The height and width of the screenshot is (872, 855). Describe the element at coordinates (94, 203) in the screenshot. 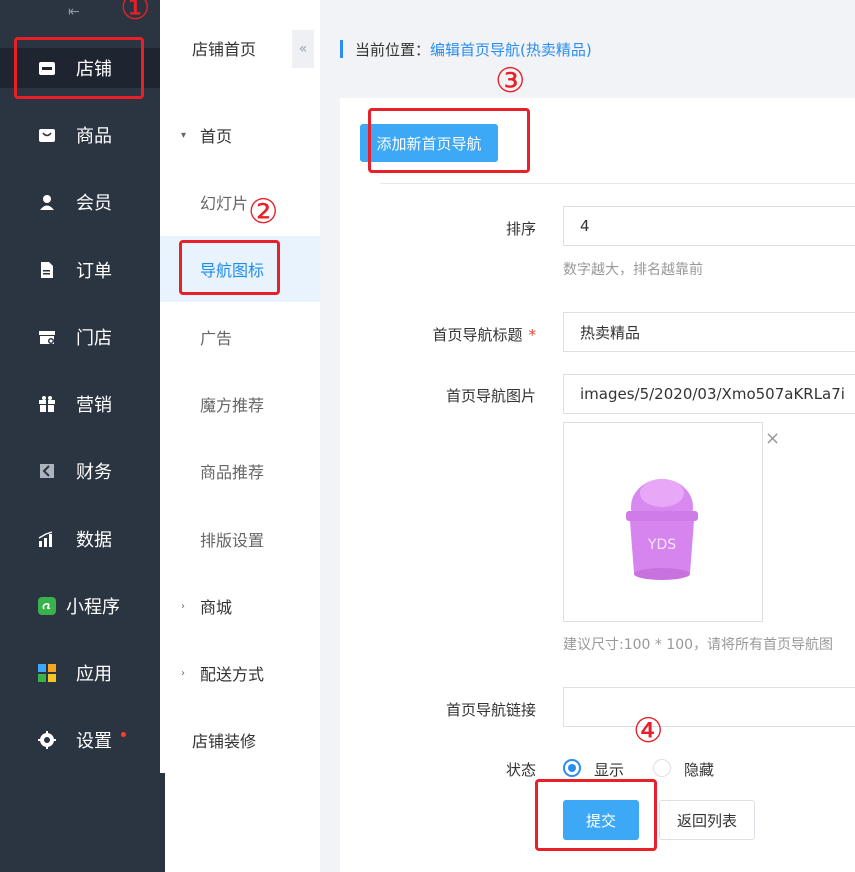

I see `sidebar-item-label: 会员` at that location.